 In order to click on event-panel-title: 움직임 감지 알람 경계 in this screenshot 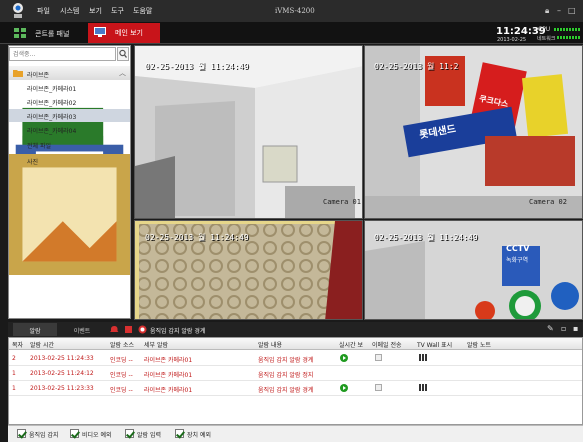, I will do `click(178, 331)`.